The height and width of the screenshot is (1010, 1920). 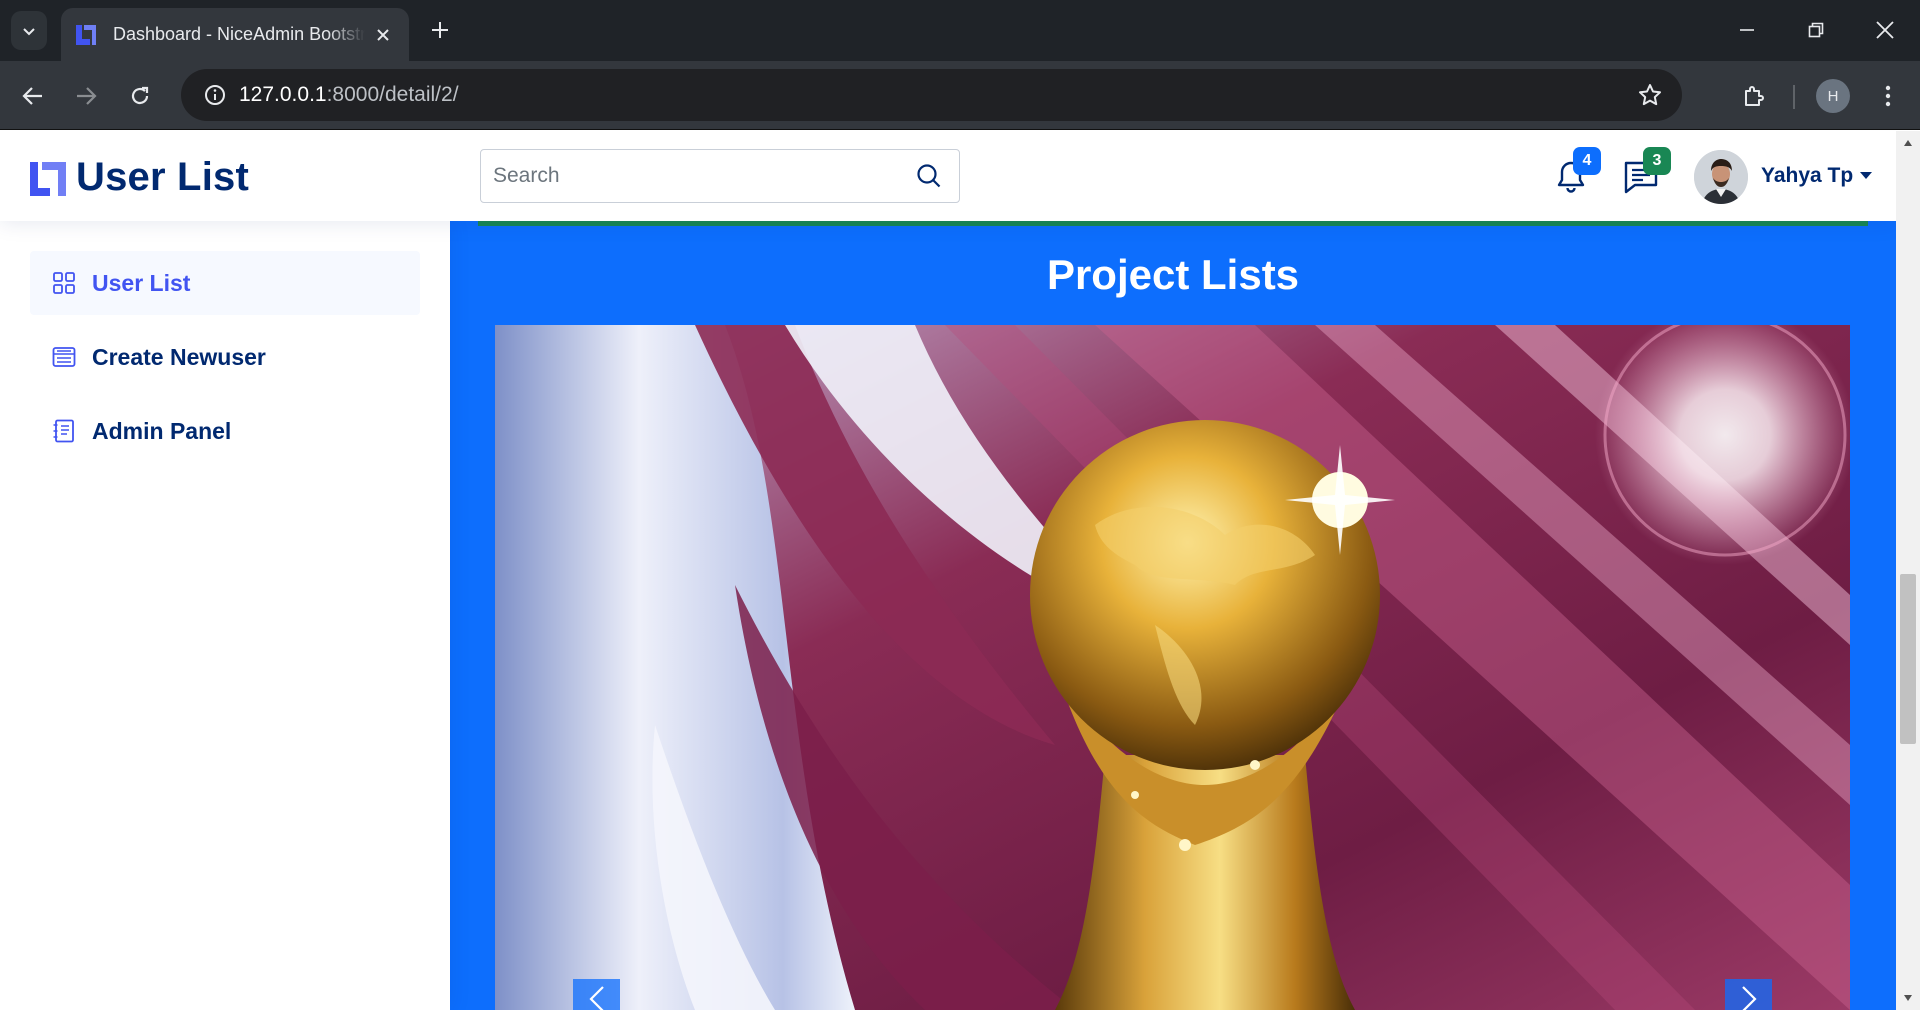 I want to click on new-tab-button, so click(x=440, y=30).